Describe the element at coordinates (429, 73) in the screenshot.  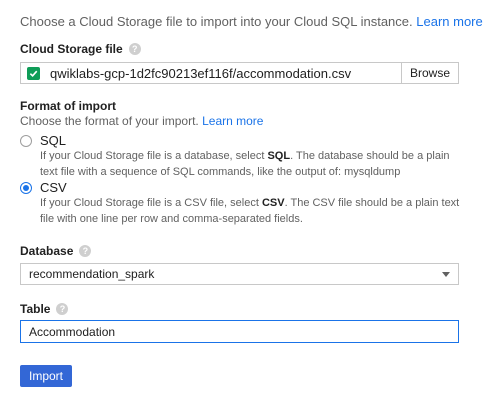
I see `browse-button: Browse` at that location.